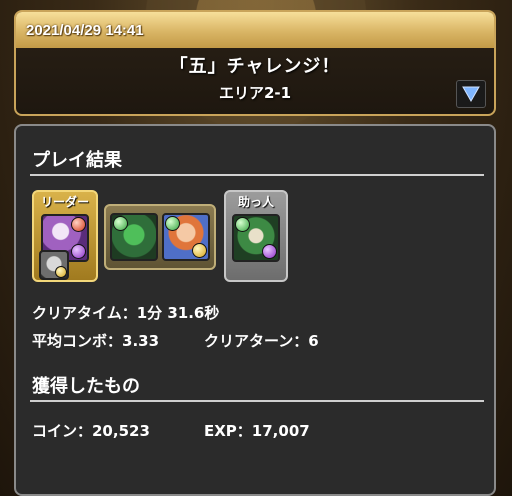 This screenshot has height=496, width=512. What do you see at coordinates (64, 202) in the screenshot?
I see `leader-label: リーダー` at bounding box center [64, 202].